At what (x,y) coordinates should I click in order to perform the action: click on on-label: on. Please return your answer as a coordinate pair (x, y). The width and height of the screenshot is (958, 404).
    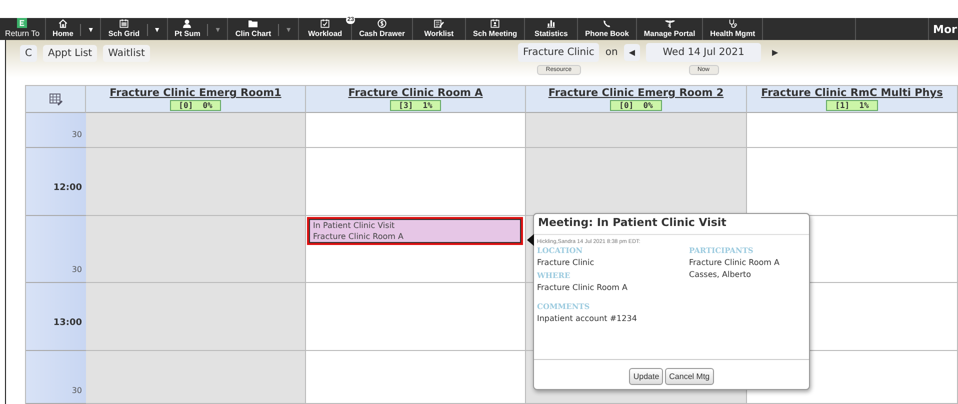
    Looking at the image, I should click on (611, 52).